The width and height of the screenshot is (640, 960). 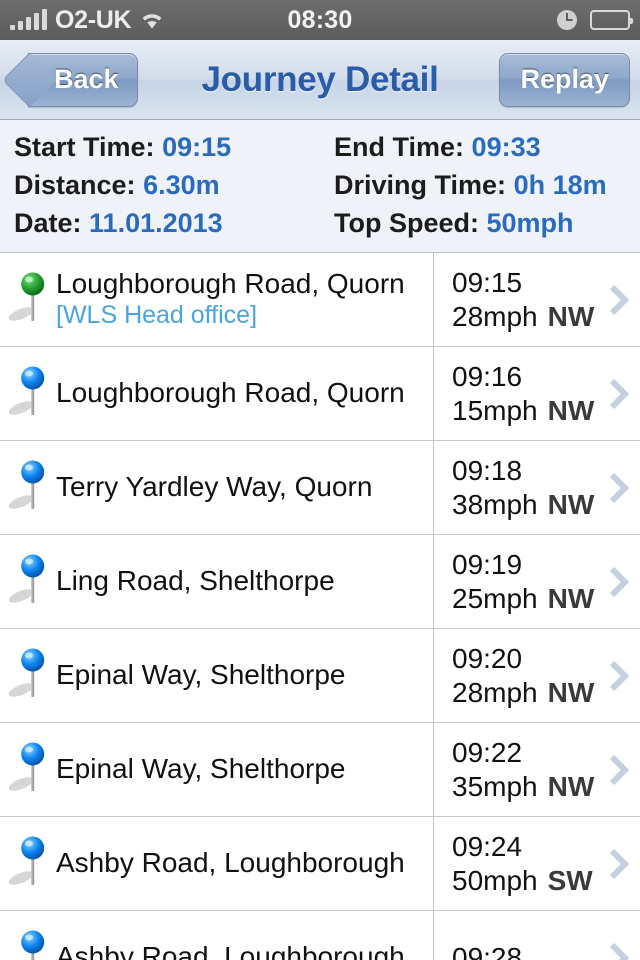 What do you see at coordinates (495, 504) in the screenshot?
I see `waypoint-speed: 38mph` at bounding box center [495, 504].